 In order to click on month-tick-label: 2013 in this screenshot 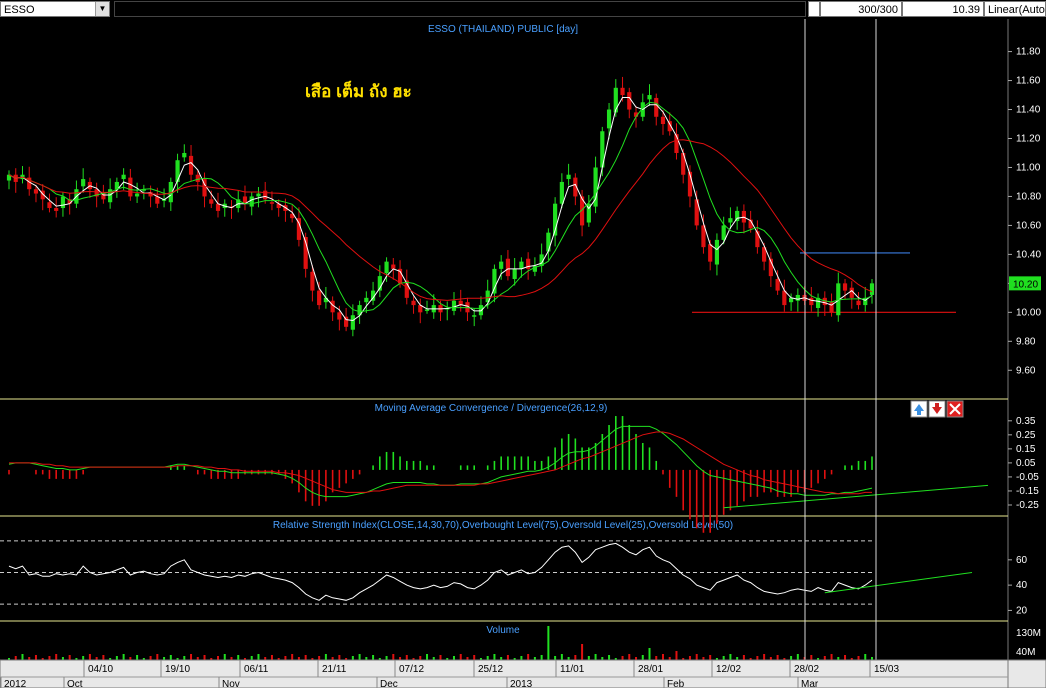, I will do `click(521, 683)`.